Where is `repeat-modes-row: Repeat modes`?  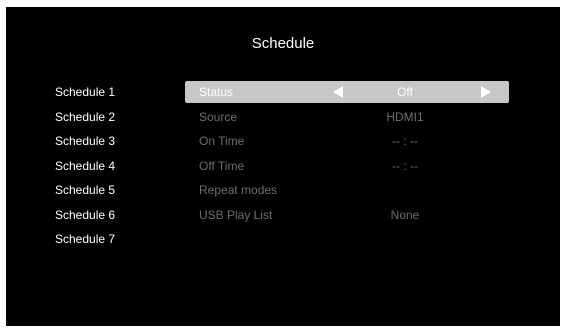 repeat-modes-row: Repeat modes is located at coordinates (347, 191).